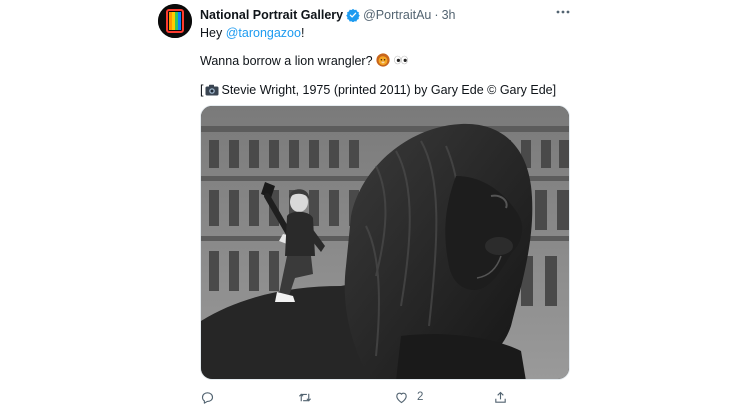 This screenshot has width=730, height=411. What do you see at coordinates (212, 92) in the screenshot?
I see `camera-icon` at bounding box center [212, 92].